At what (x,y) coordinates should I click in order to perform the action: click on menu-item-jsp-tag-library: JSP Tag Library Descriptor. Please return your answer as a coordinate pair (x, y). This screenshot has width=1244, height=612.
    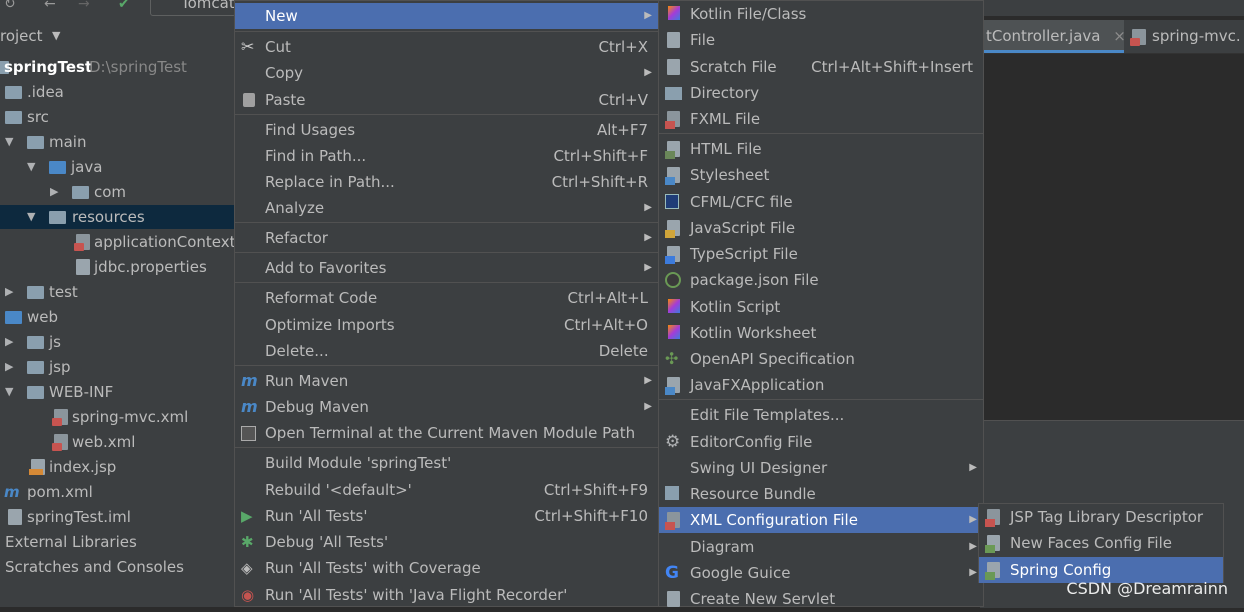
    Looking at the image, I should click on (1101, 517).